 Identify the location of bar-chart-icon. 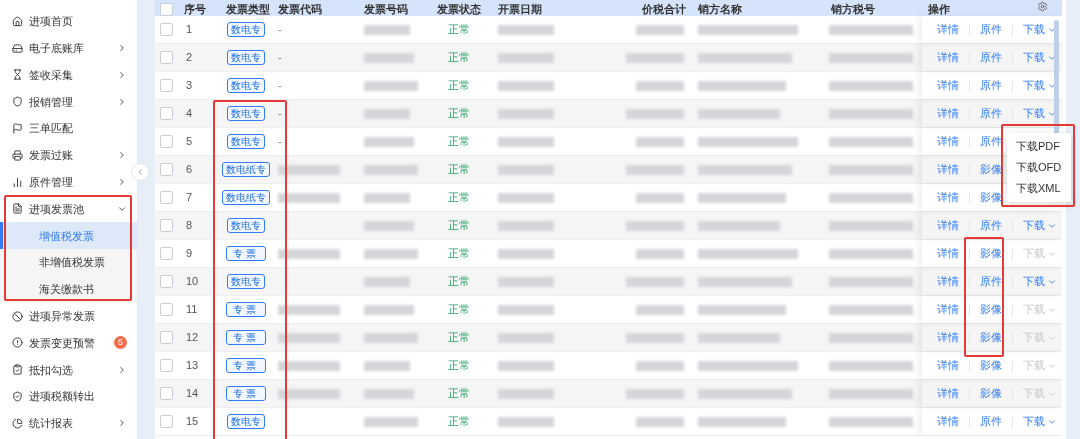
(17, 182).